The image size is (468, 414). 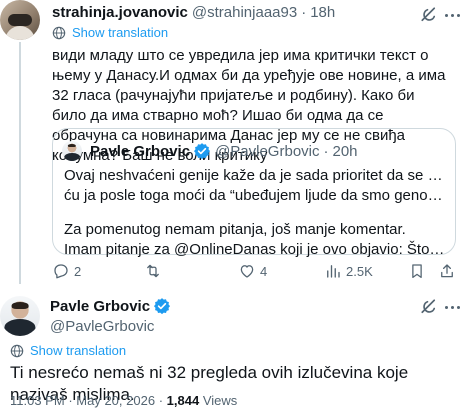 What do you see at coordinates (102, 326) in the screenshot?
I see `author-handle: @PavleGrbovic` at bounding box center [102, 326].